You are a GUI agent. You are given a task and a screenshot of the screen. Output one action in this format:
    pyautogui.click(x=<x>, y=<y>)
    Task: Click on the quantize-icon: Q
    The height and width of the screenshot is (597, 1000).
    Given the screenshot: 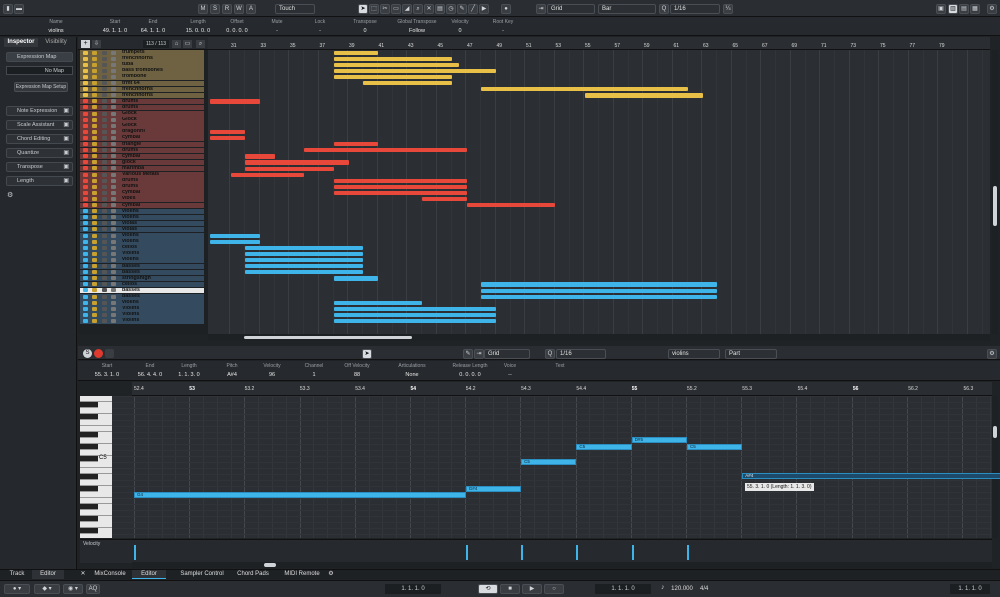 What is the action you would take?
    pyautogui.click(x=664, y=9)
    